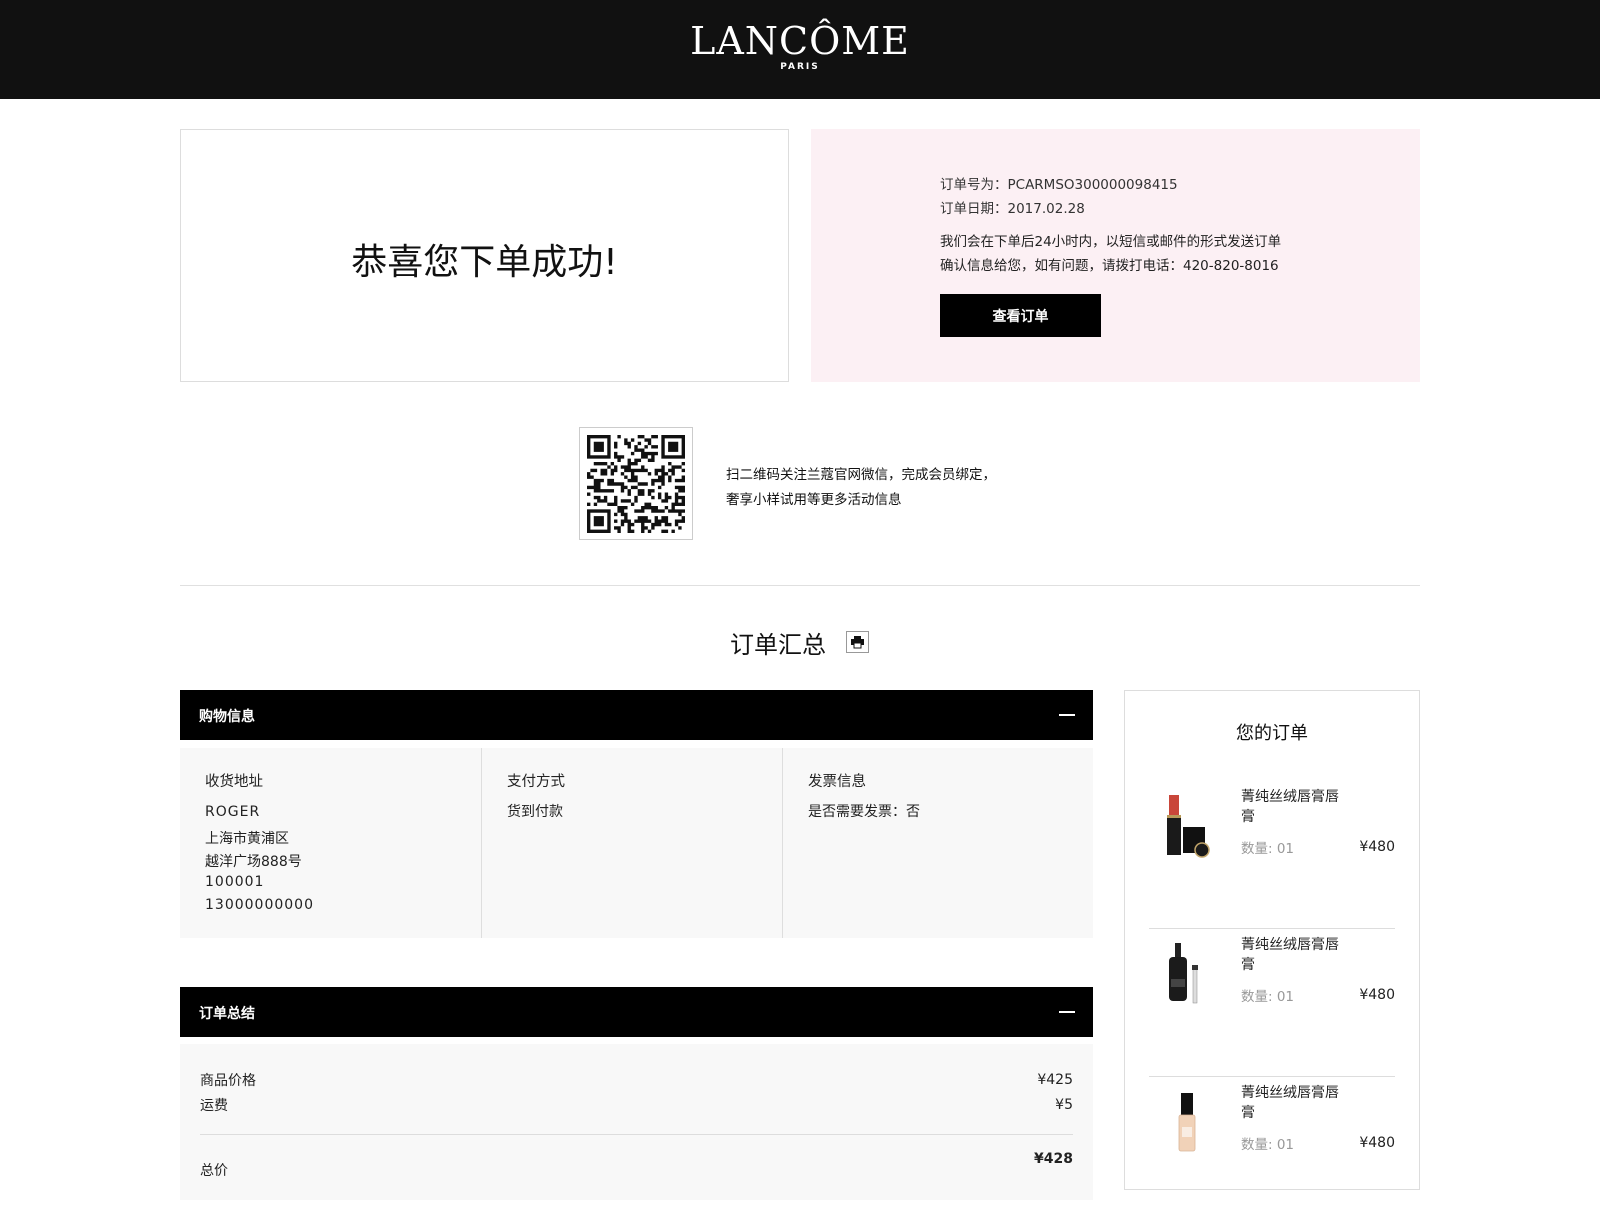 The height and width of the screenshot is (1212, 1600). Describe the element at coordinates (235, 882) in the screenshot. I see `address-line: 100001` at that location.